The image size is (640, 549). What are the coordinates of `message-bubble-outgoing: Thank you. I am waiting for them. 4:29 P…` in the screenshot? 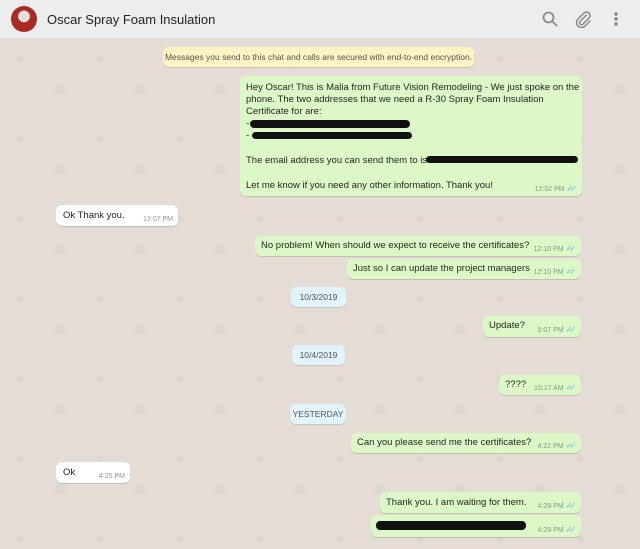 It's located at (480, 502).